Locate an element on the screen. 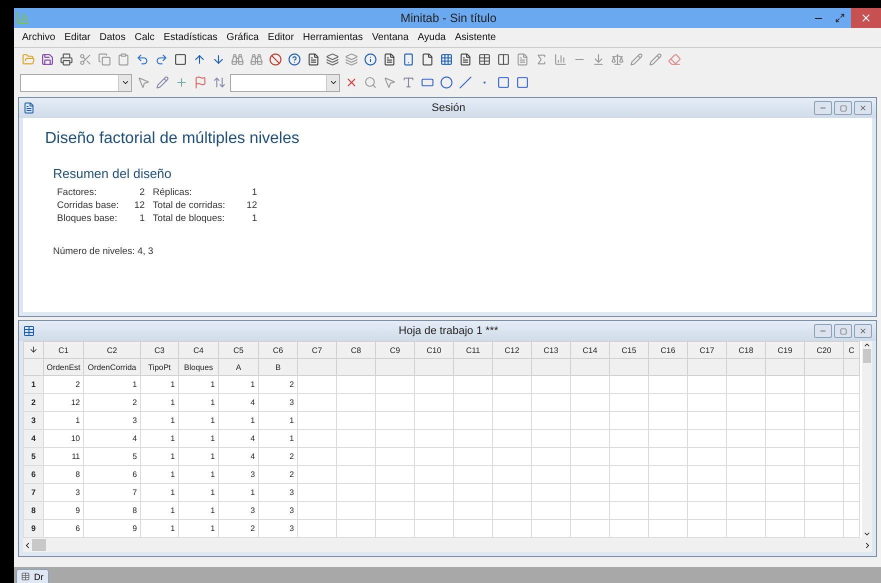 The height and width of the screenshot is (583, 881). menu-item: Editor is located at coordinates (281, 37).